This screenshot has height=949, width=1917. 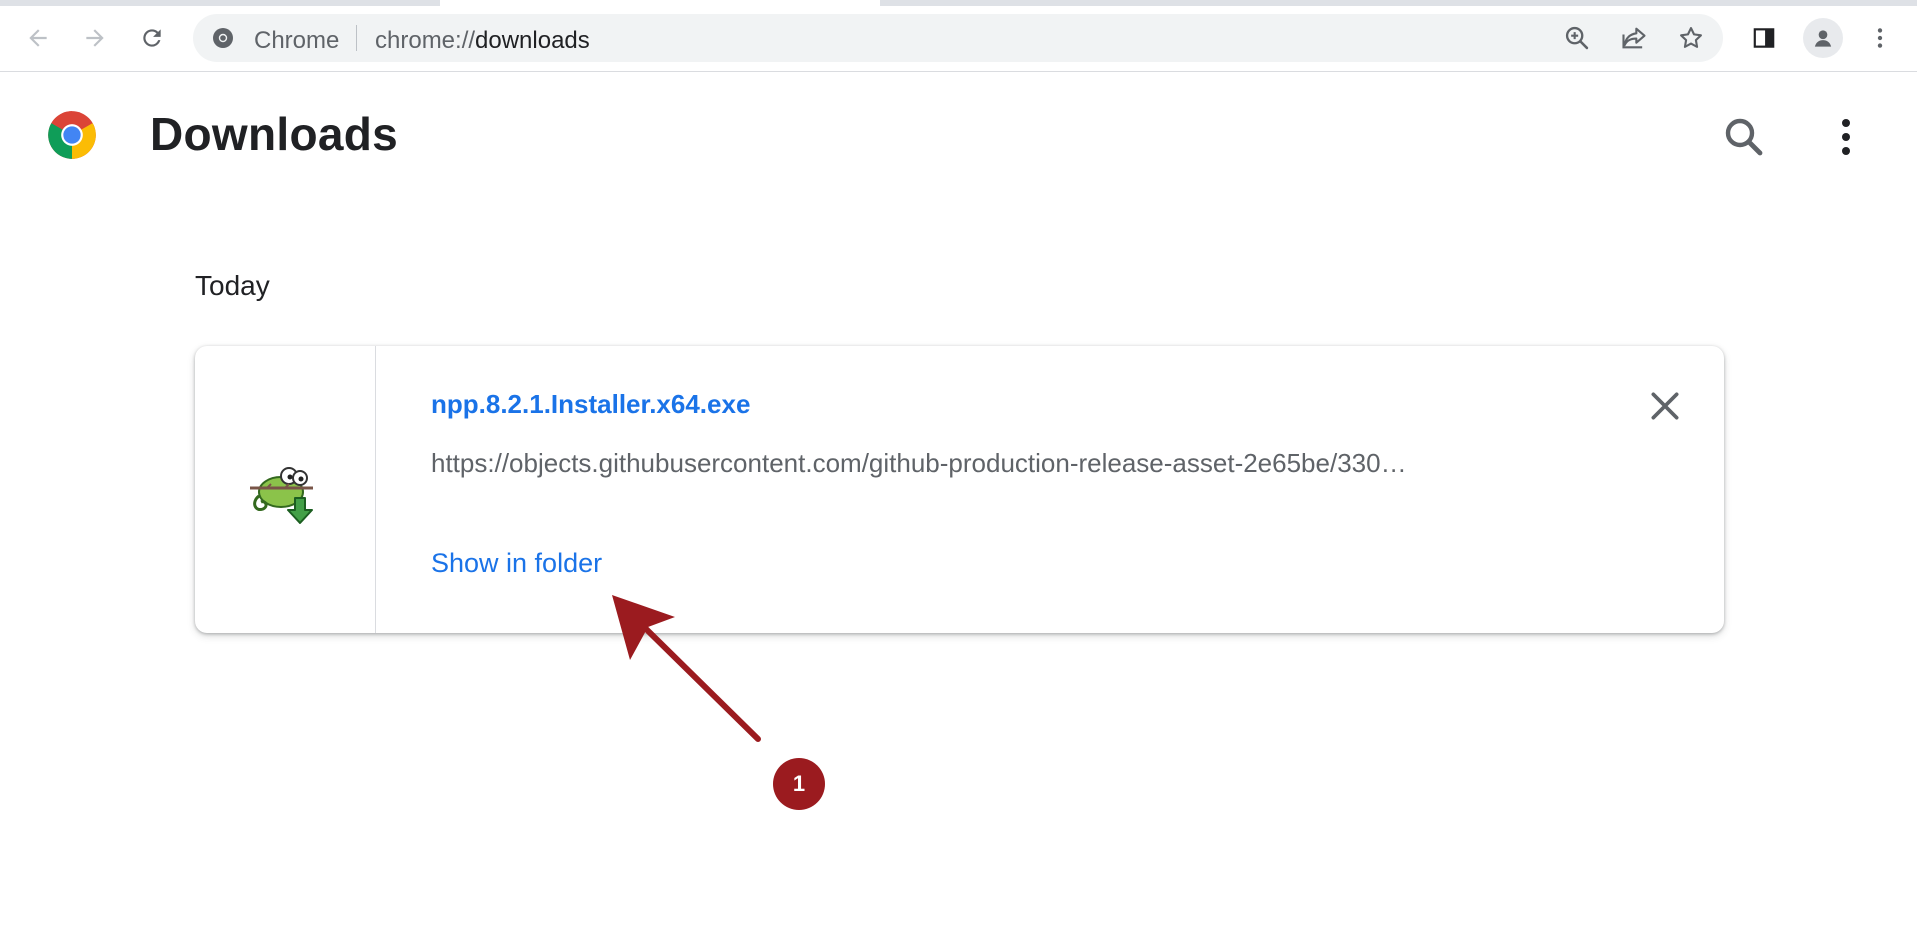 I want to click on arrow-left-icon, so click(x=38, y=38).